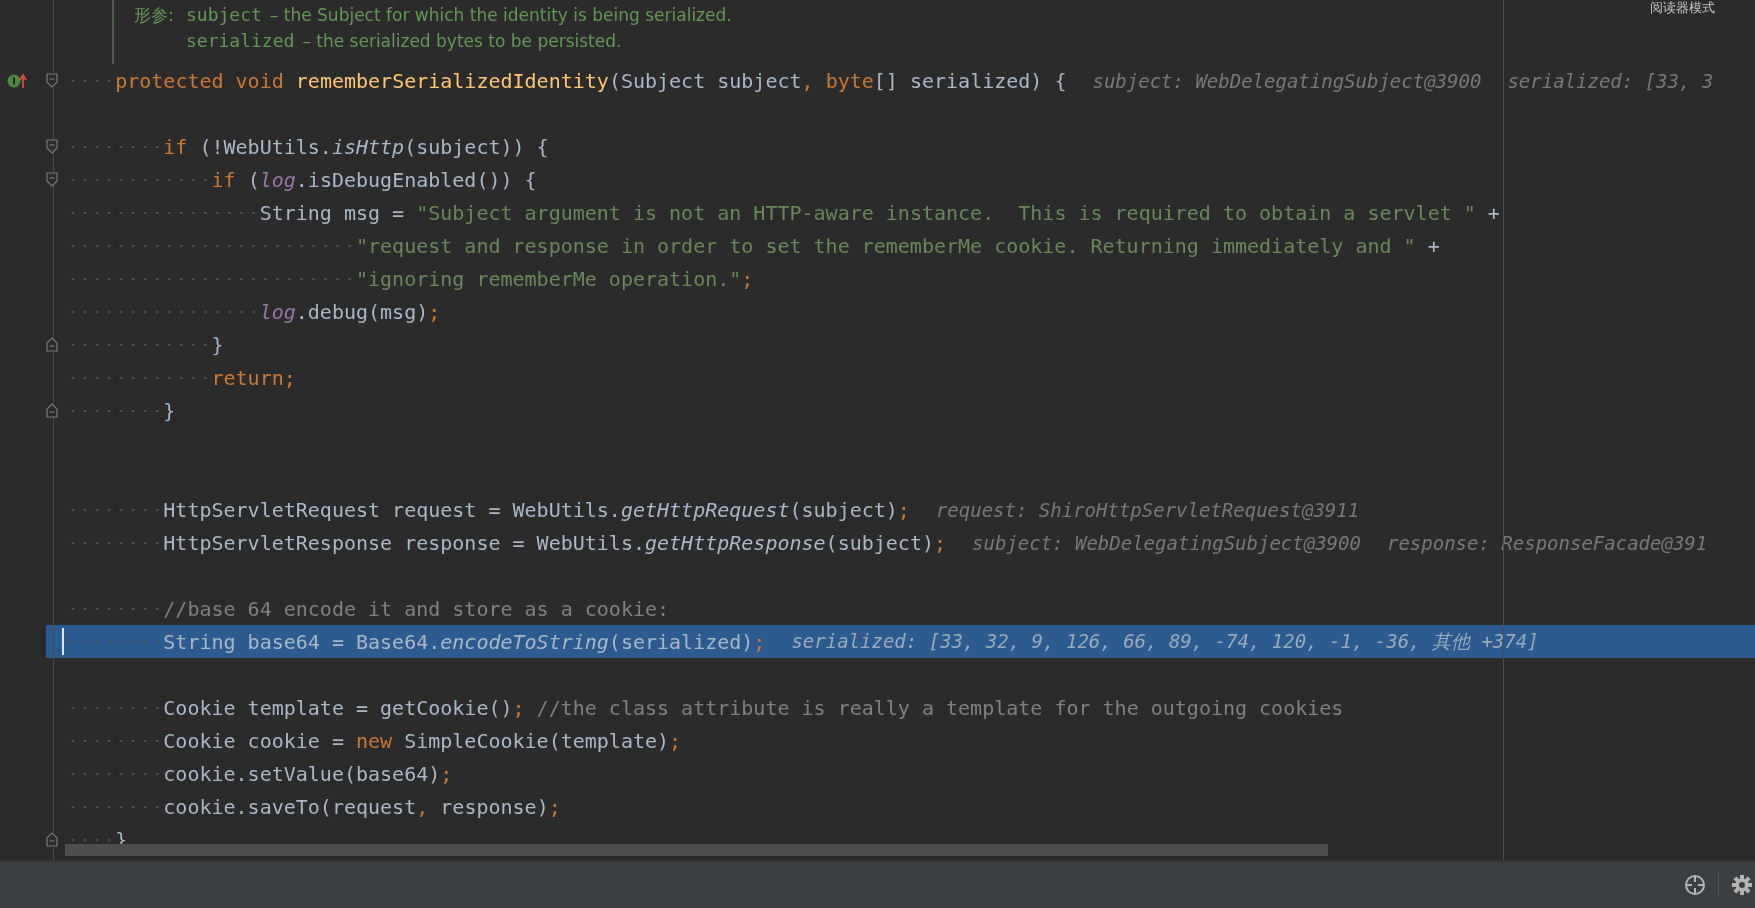 This screenshot has height=908, width=1755. I want to click on code-line: cookie.setValue(base64);, so click(308, 773).